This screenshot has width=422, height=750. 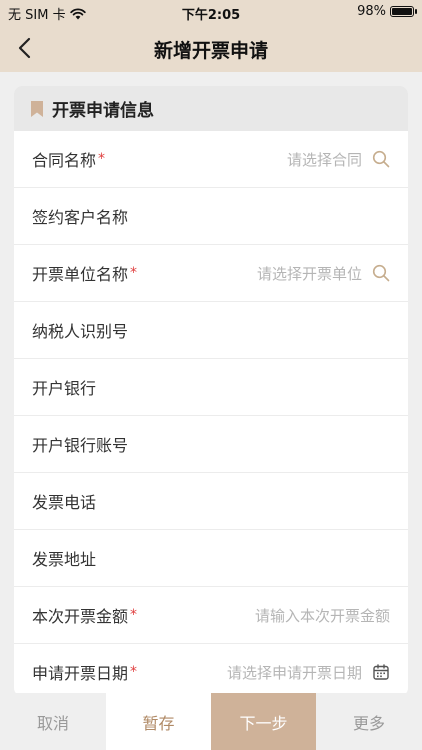 I want to click on more-button: 更多, so click(x=369, y=721).